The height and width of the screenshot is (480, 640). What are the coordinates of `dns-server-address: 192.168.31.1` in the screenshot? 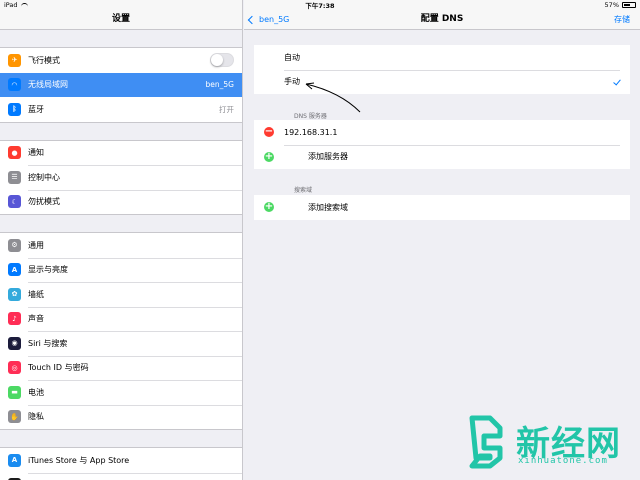 It's located at (310, 132).